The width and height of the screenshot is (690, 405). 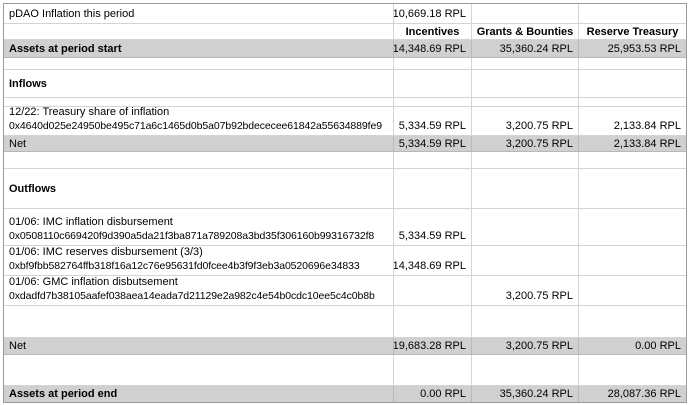 What do you see at coordinates (525, 31) in the screenshot?
I see `header-grants: Grants & Bounties` at bounding box center [525, 31].